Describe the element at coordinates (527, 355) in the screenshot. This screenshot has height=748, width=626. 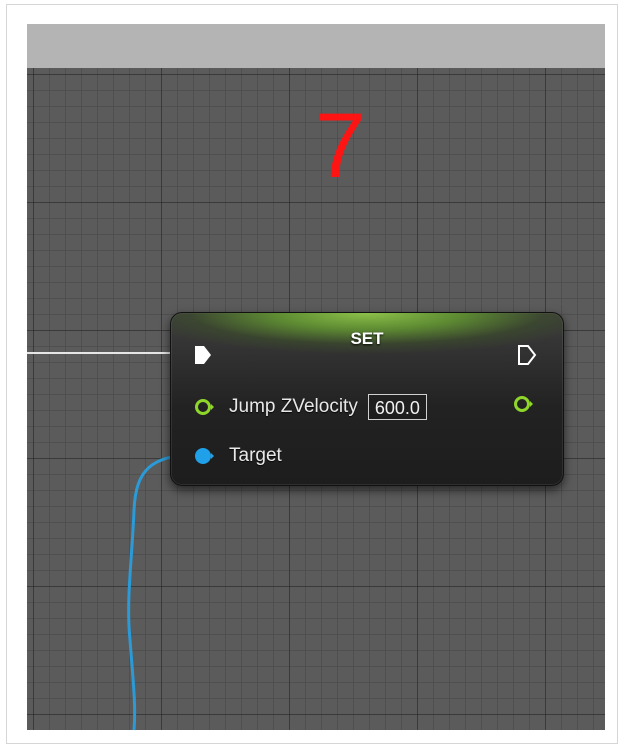
I see `exec-out-pin-icon` at that location.